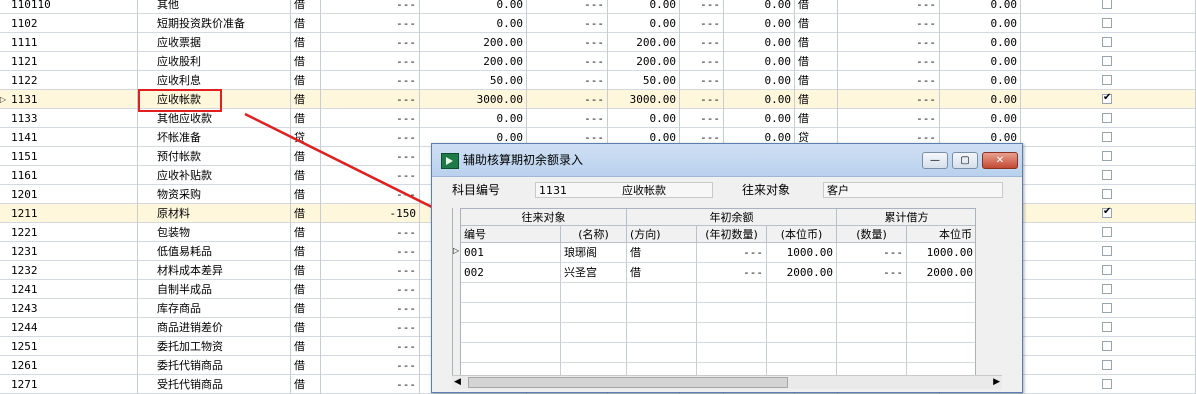 The width and height of the screenshot is (1196, 394). What do you see at coordinates (802, 234) in the screenshot?
I see `col-header-opening-amt: (本位币)` at bounding box center [802, 234].